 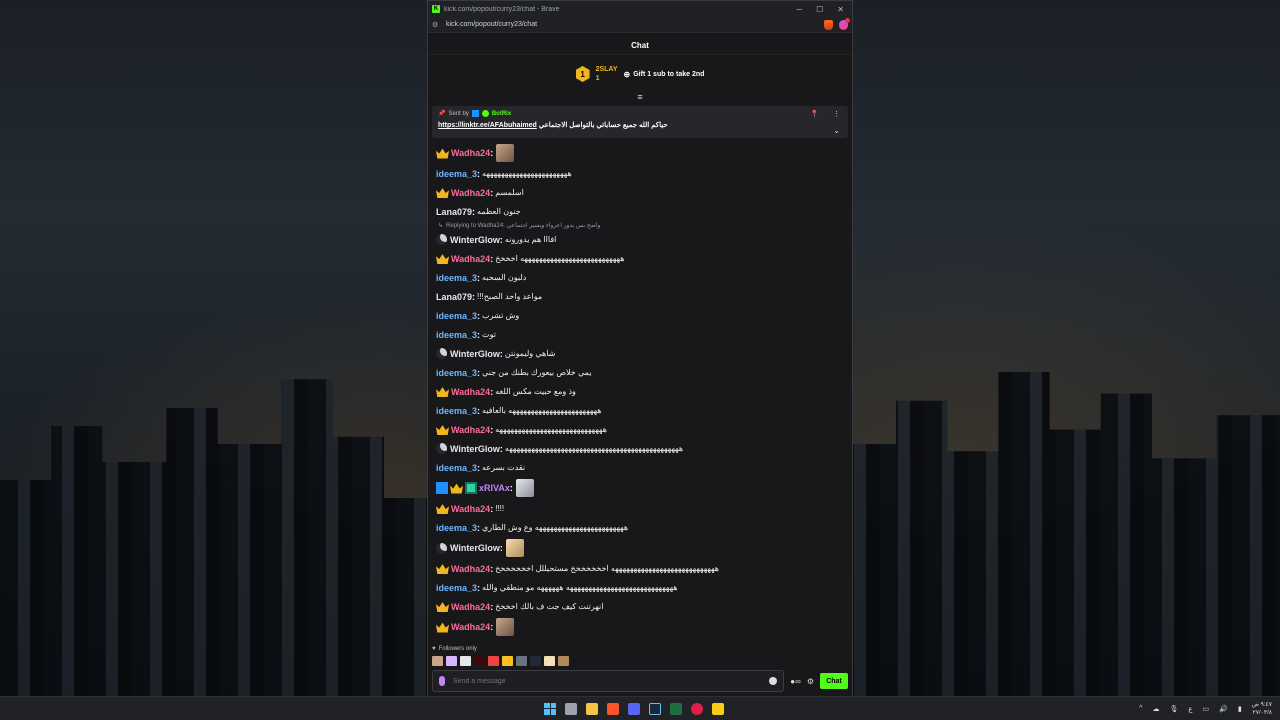 What do you see at coordinates (640, 606) in the screenshot?
I see `chat-message: Wadha24: انهرتنت كيف جت ف بالك اخخخخ` at bounding box center [640, 606].